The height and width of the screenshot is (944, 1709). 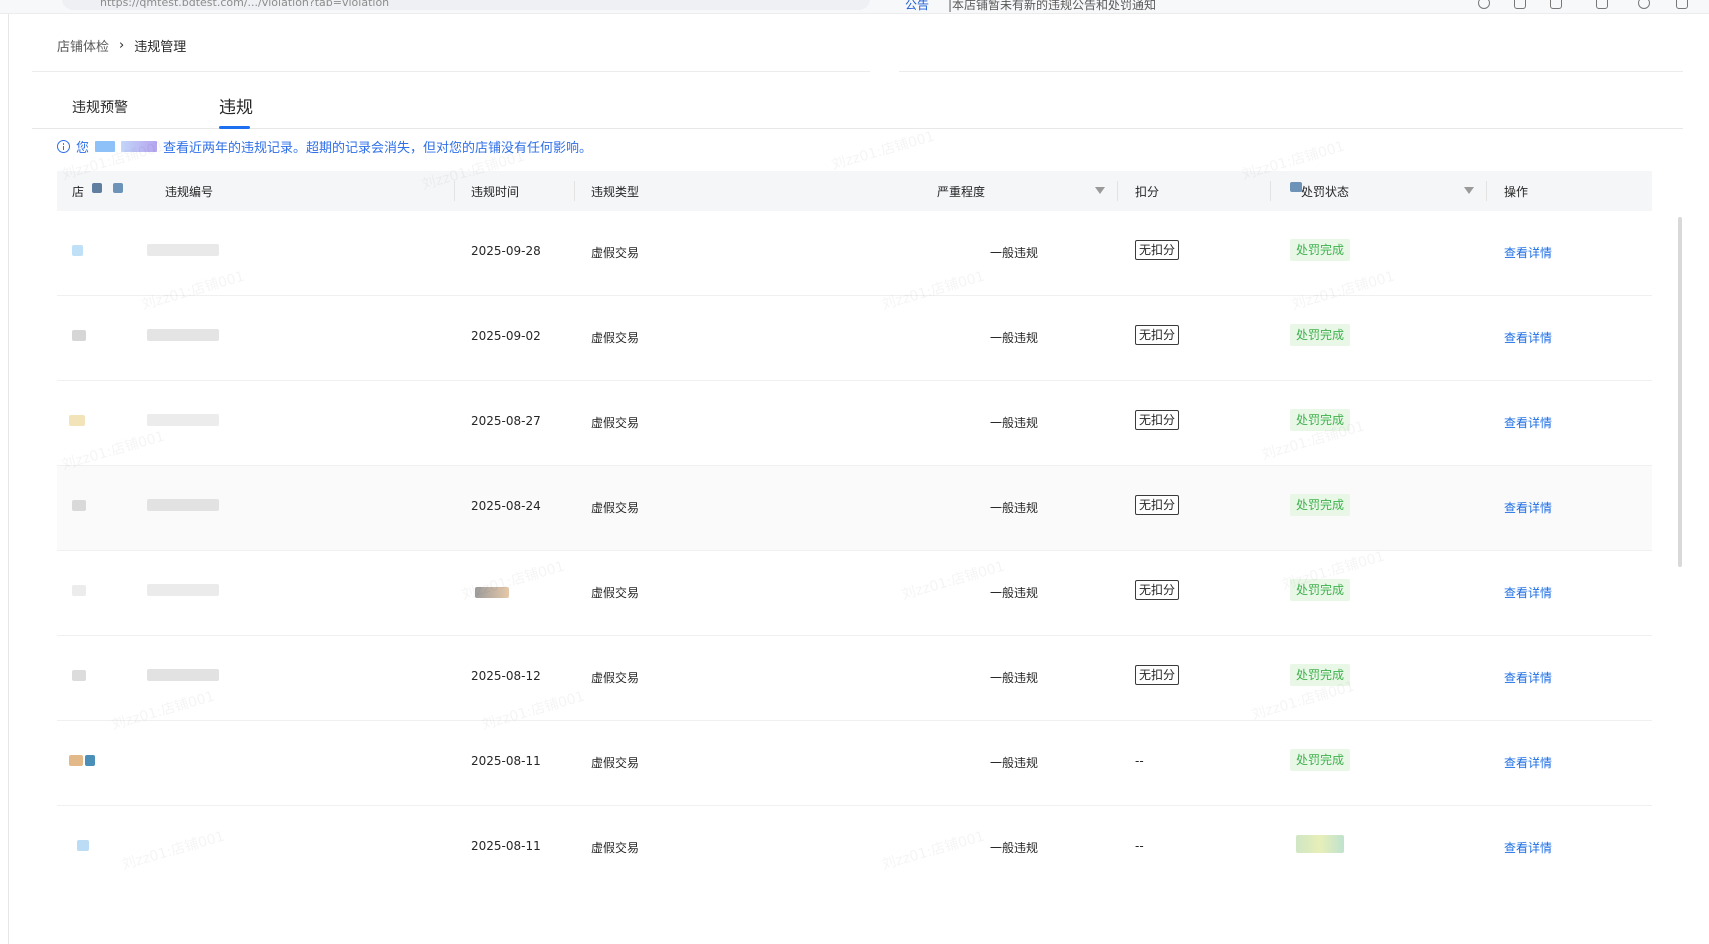 I want to click on info-prefix: 您, so click(x=83, y=148).